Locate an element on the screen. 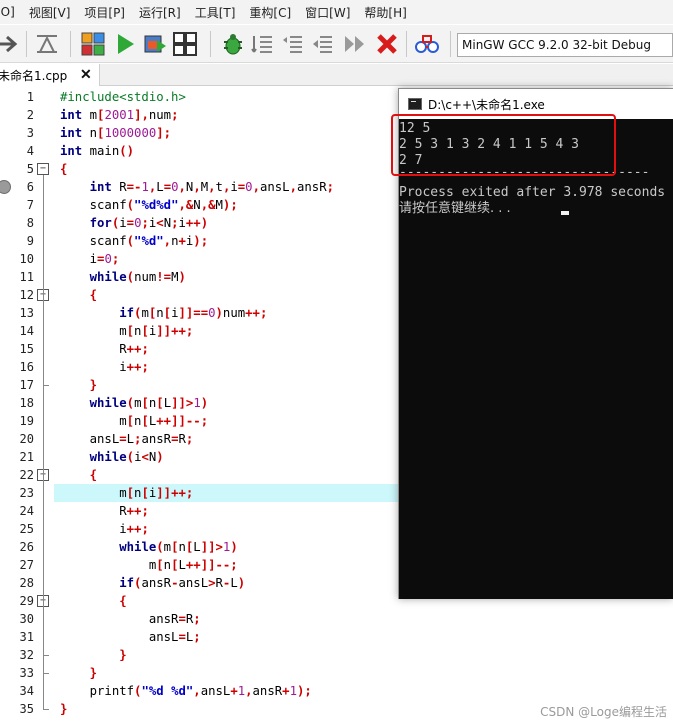 This screenshot has width=673, height=726. line-number: 14 is located at coordinates (26, 331).